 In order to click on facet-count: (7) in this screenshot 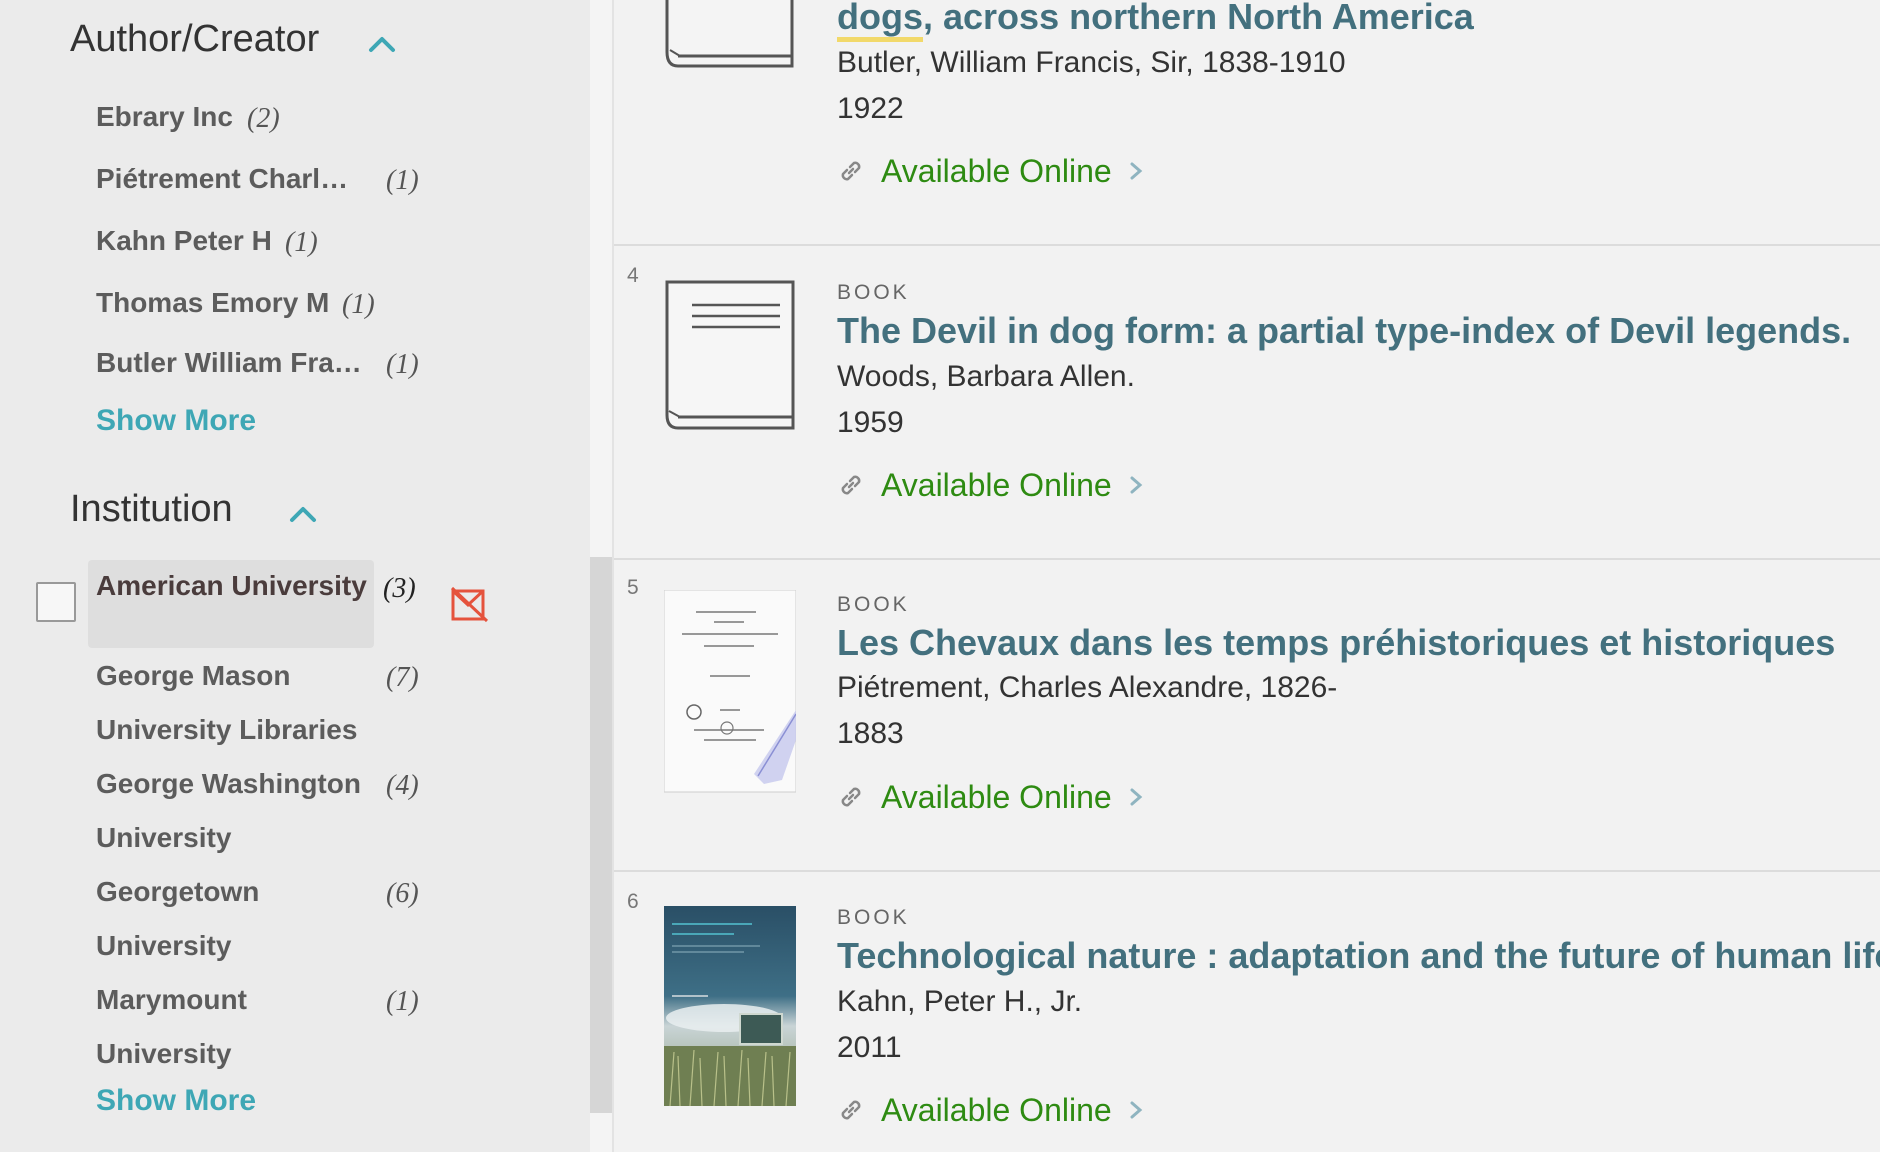, I will do `click(402, 677)`.